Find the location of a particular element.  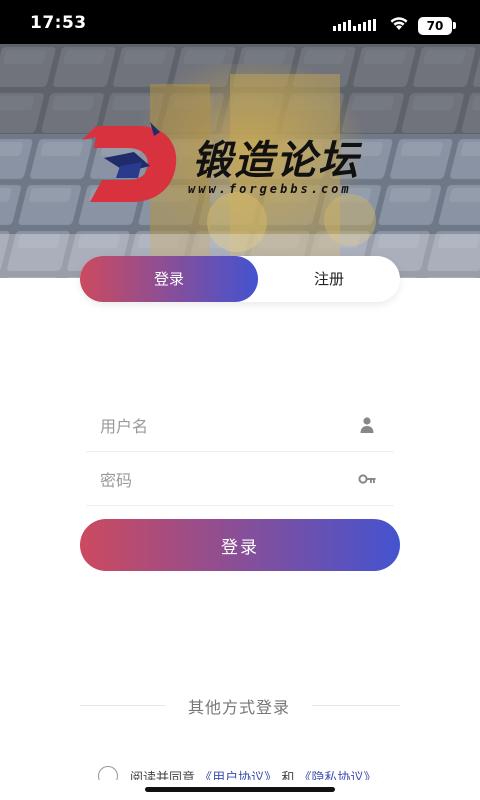

battery-cap is located at coordinates (454, 25).